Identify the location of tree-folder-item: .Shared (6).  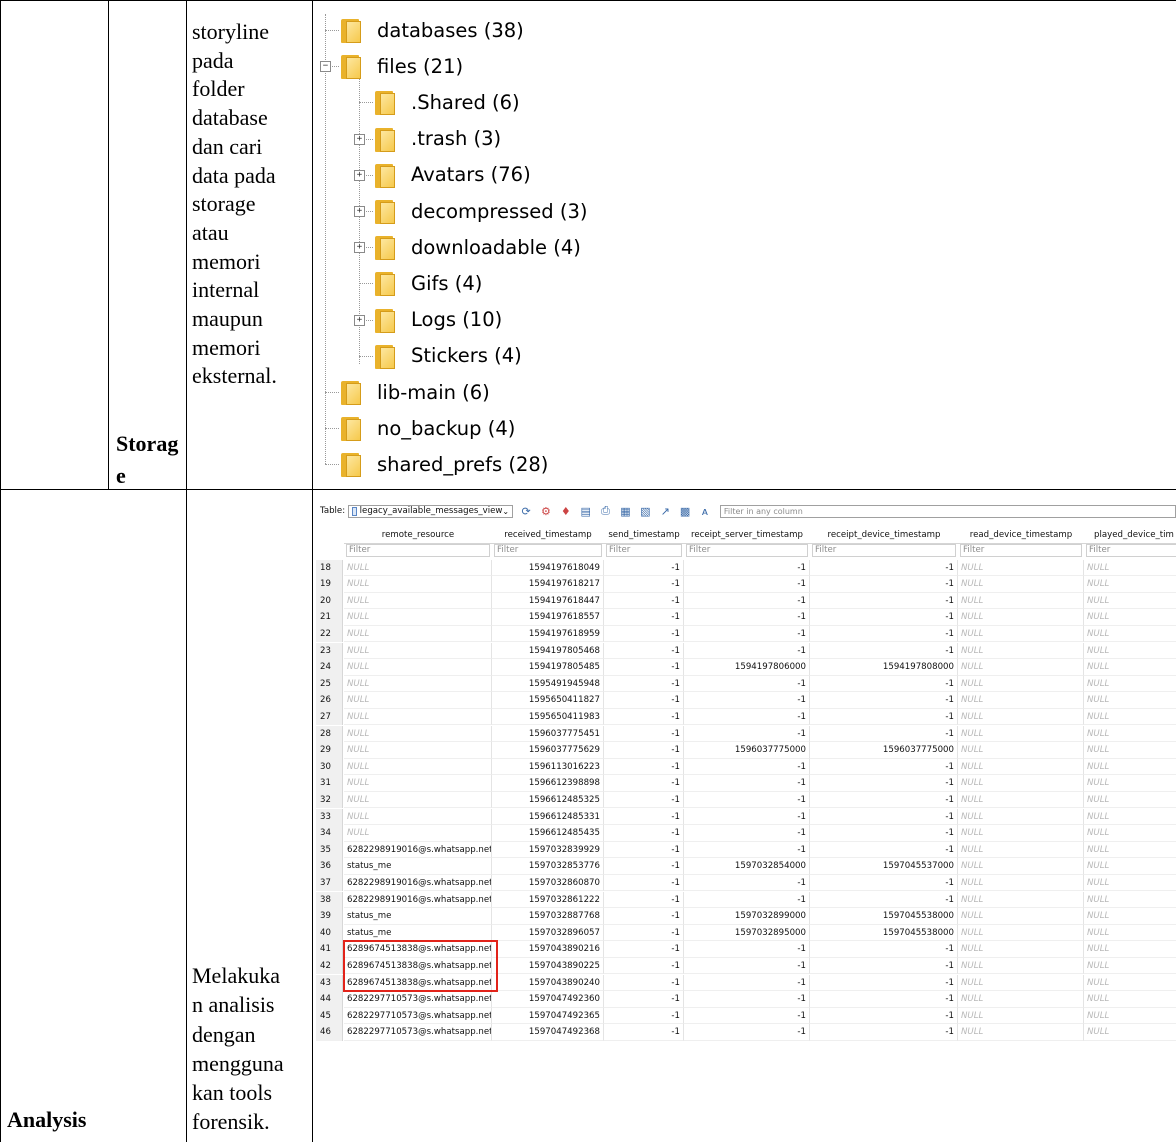
(447, 102).